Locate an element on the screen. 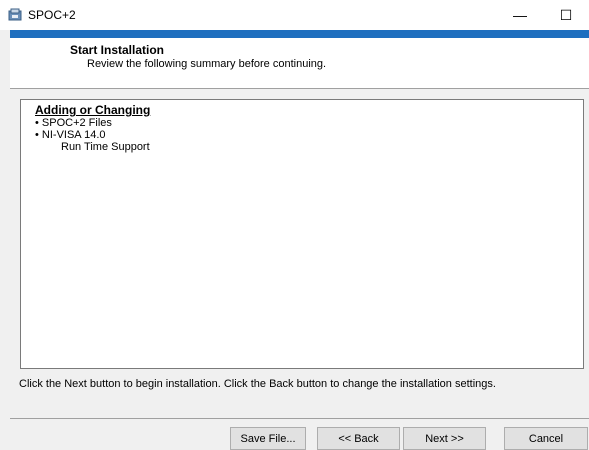 This screenshot has width=589, height=450. summary-subitem: Run Time Support is located at coordinates (105, 147).